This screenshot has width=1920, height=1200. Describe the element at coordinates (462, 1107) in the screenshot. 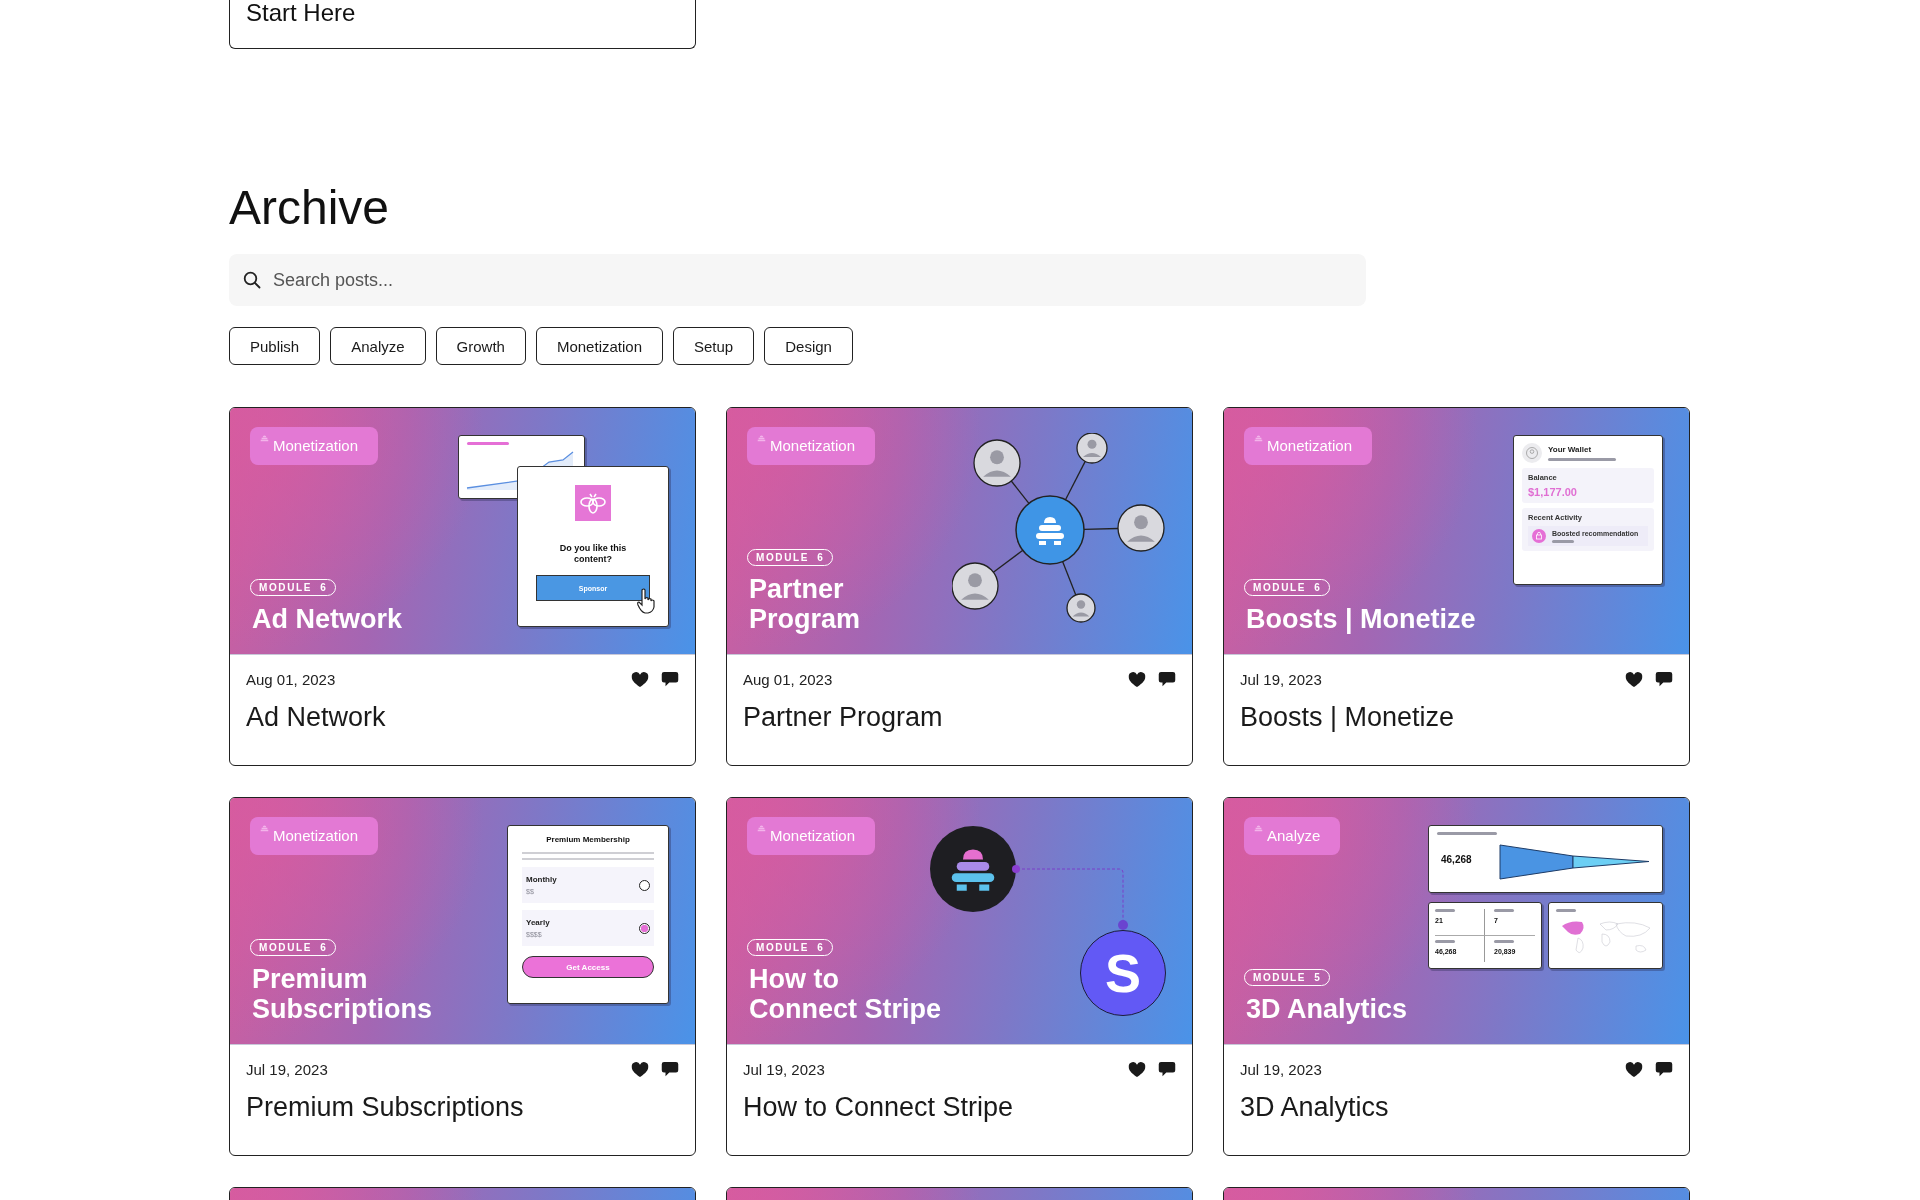

I see `post-title: Premium Subscriptions` at that location.